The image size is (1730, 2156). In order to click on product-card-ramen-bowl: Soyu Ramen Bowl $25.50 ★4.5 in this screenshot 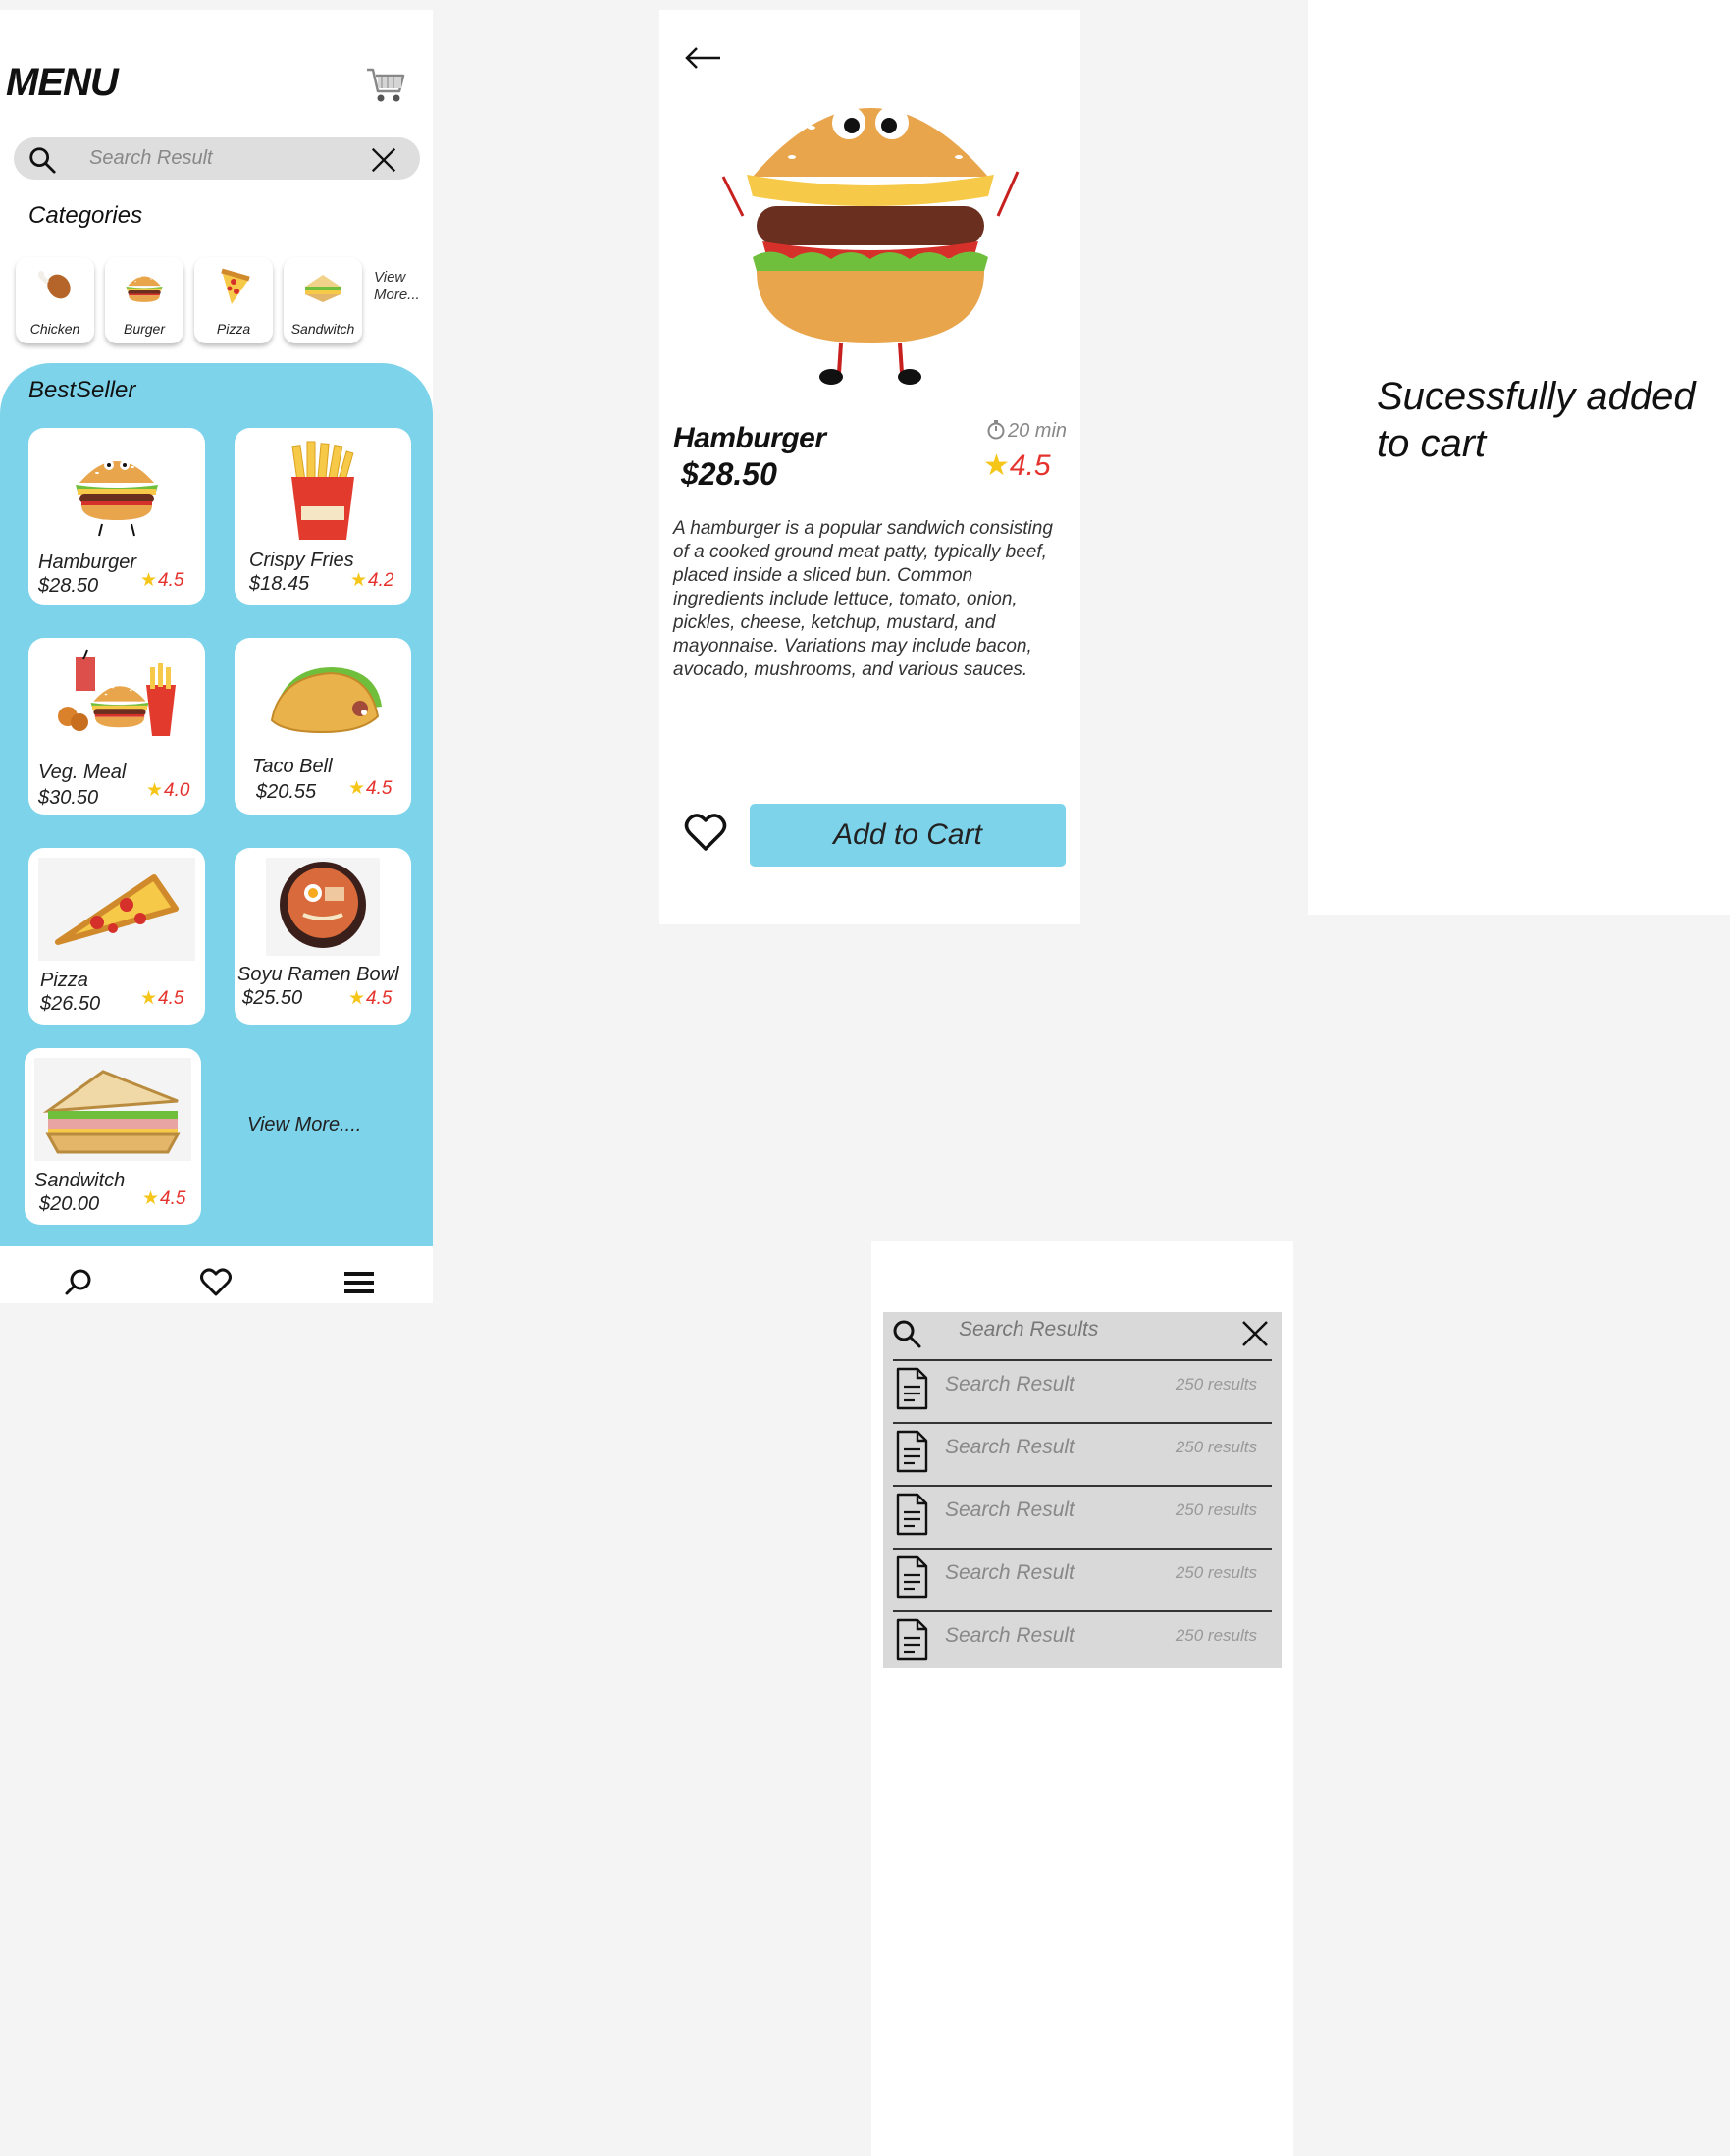, I will do `click(323, 936)`.